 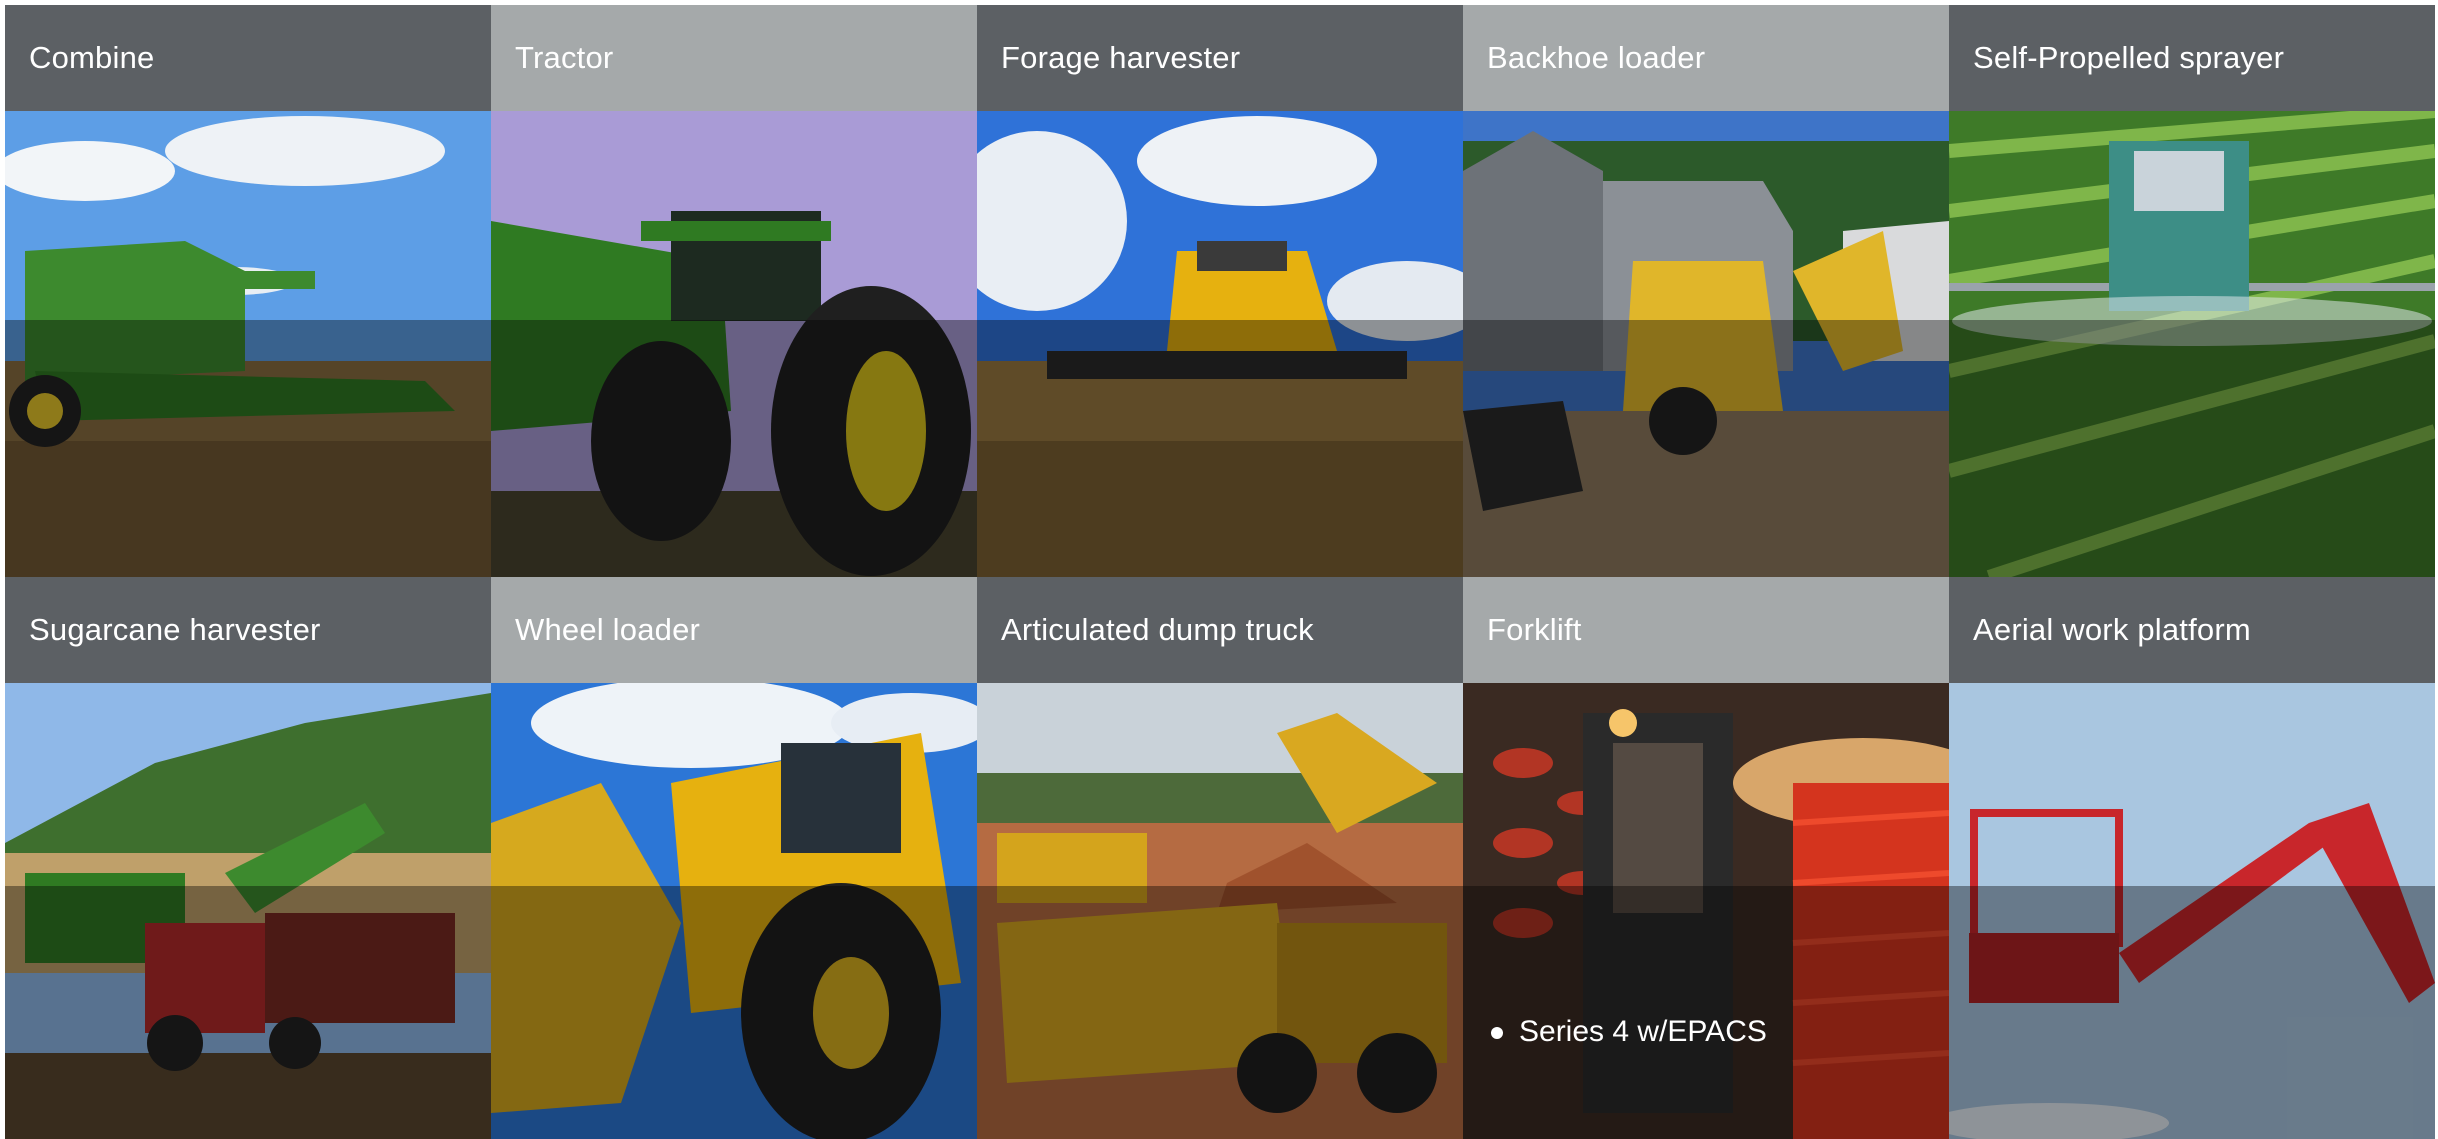 What do you see at coordinates (2192, 344) in the screenshot?
I see `sprayer-image` at bounding box center [2192, 344].